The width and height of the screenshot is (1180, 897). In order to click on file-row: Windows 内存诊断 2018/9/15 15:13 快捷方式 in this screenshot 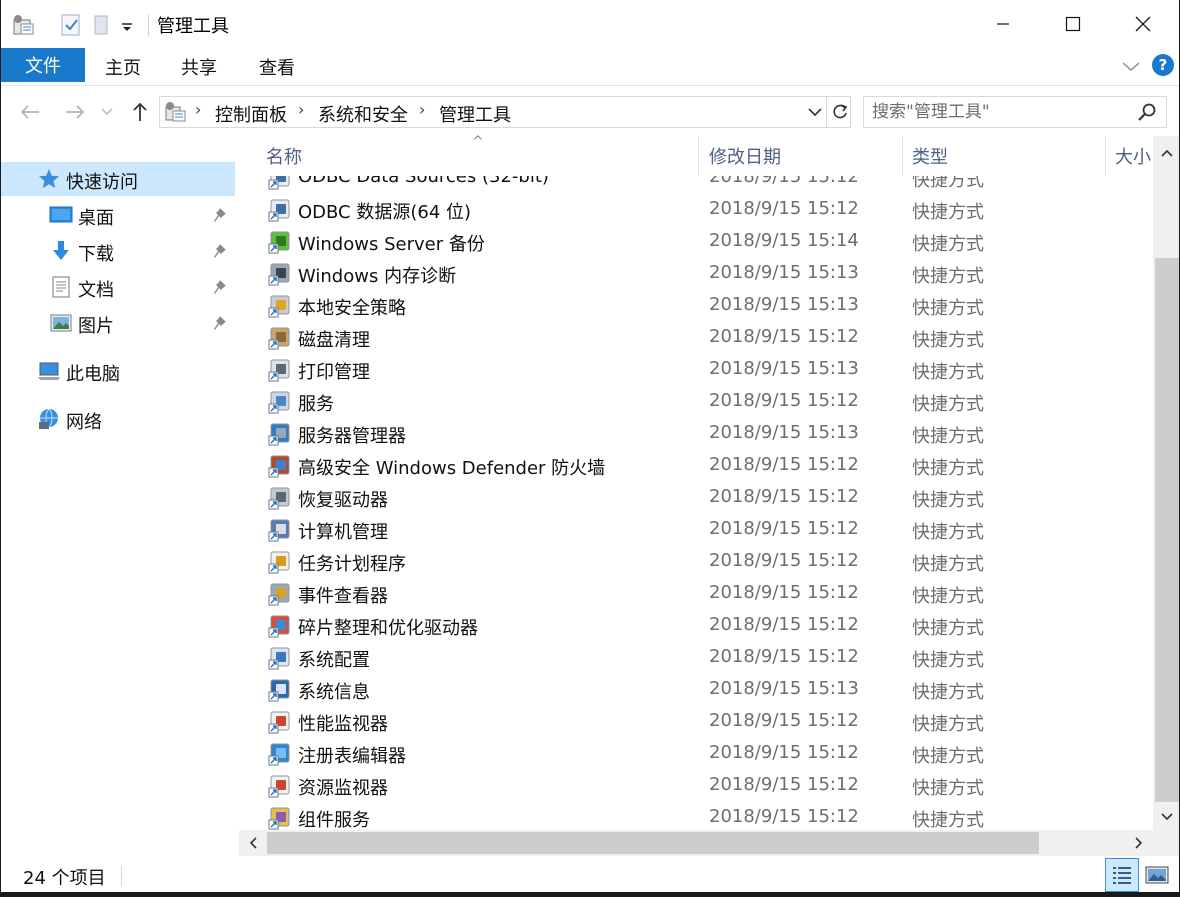, I will do `click(696, 274)`.